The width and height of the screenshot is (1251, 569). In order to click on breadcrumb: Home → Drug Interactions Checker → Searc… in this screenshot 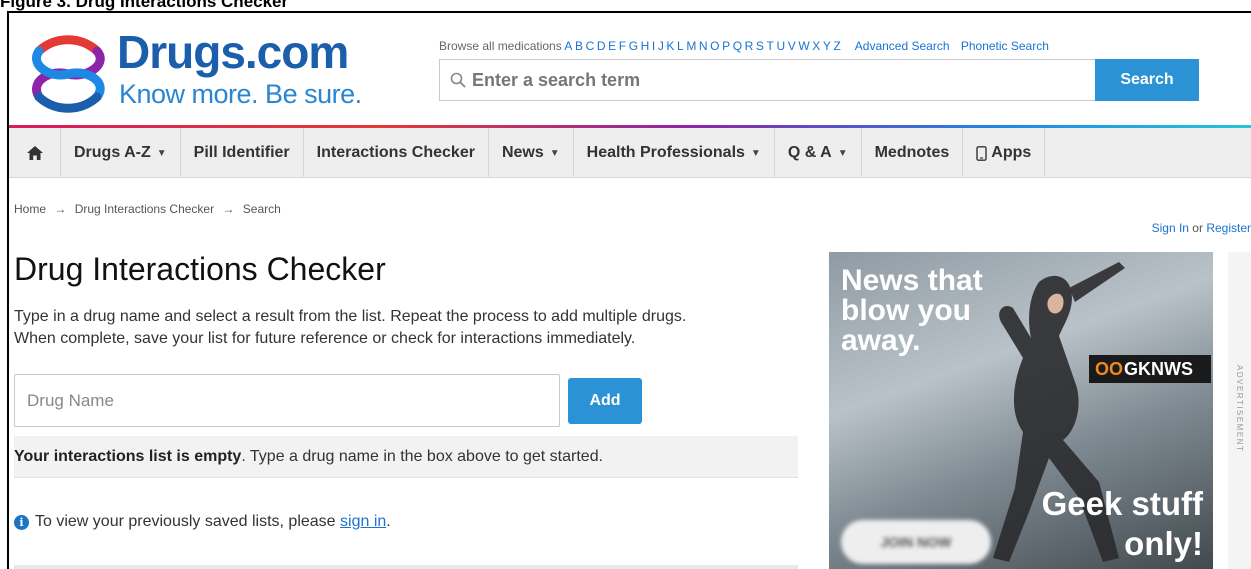, I will do `click(147, 209)`.